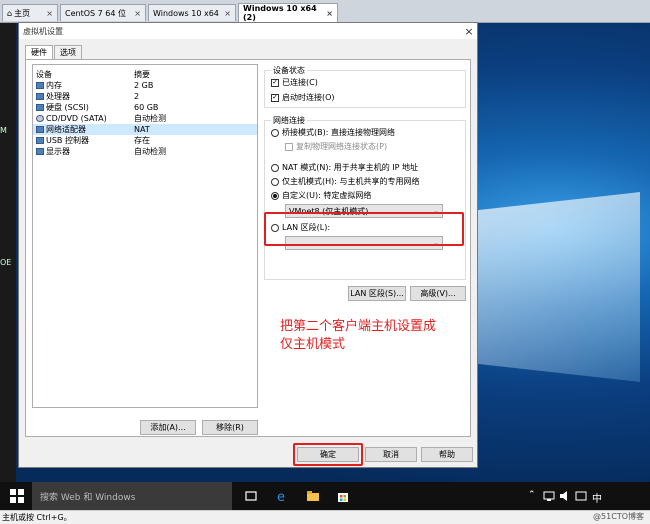 Image resolution: width=650 pixels, height=524 pixels. I want to click on taskbar: 搜索 Web 和 Windows e ⌃ 中, so click(325, 496).